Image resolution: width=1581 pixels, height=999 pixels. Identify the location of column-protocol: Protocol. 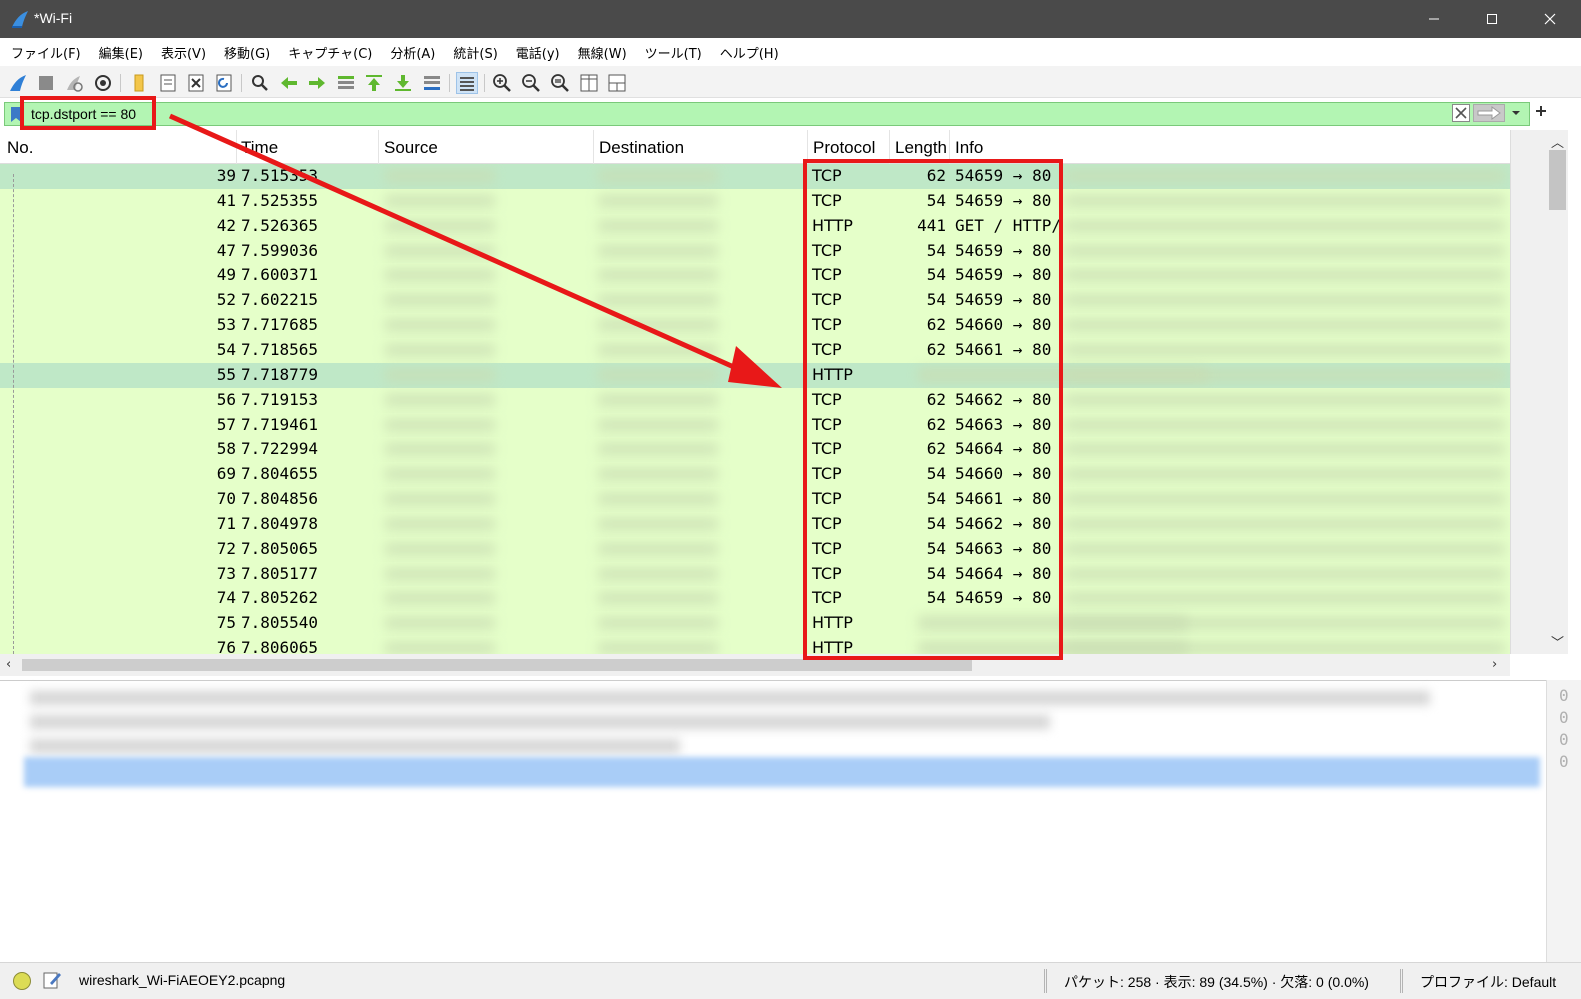
(844, 148).